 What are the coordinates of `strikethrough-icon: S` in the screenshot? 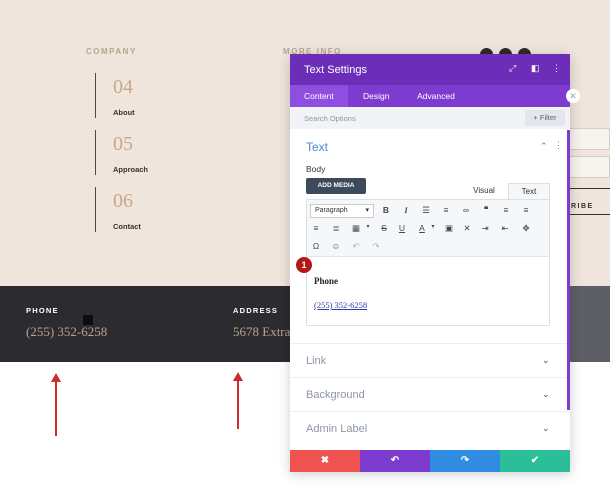 It's located at (384, 228).